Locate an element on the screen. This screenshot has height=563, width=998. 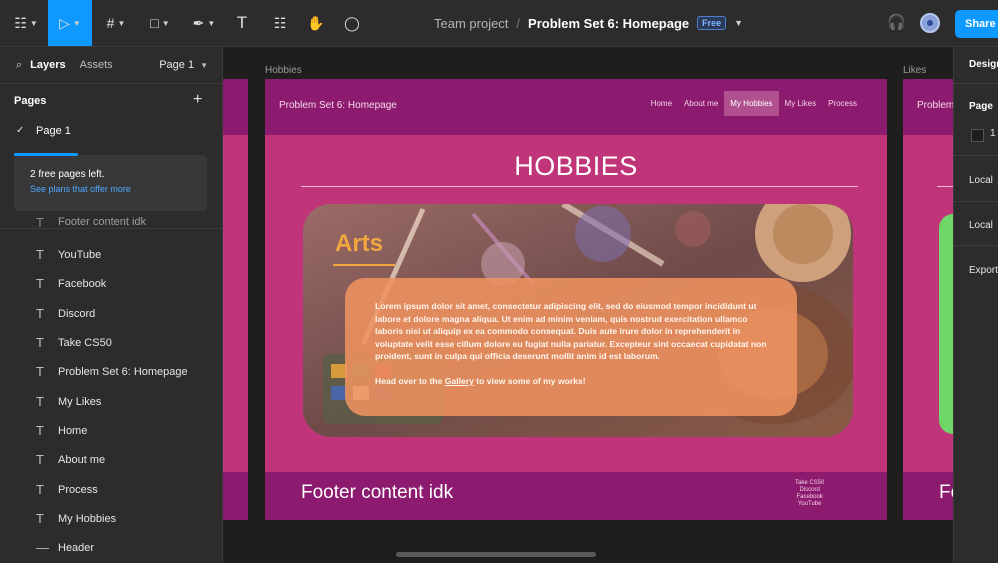
nav-link-hobbies: My Hobbies is located at coordinates (751, 103).